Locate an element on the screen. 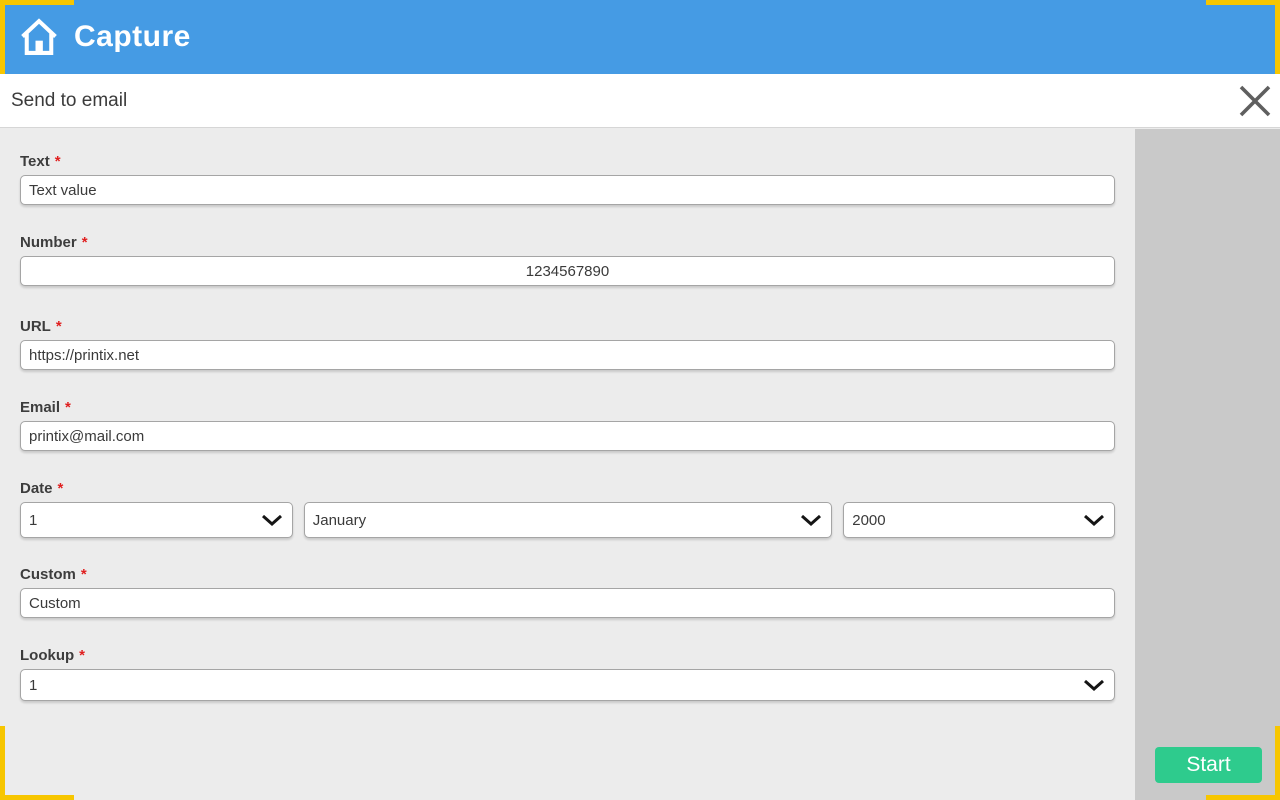 Image resolution: width=1280 pixels, height=800 pixels. date-day-select: 1 is located at coordinates (156, 520).